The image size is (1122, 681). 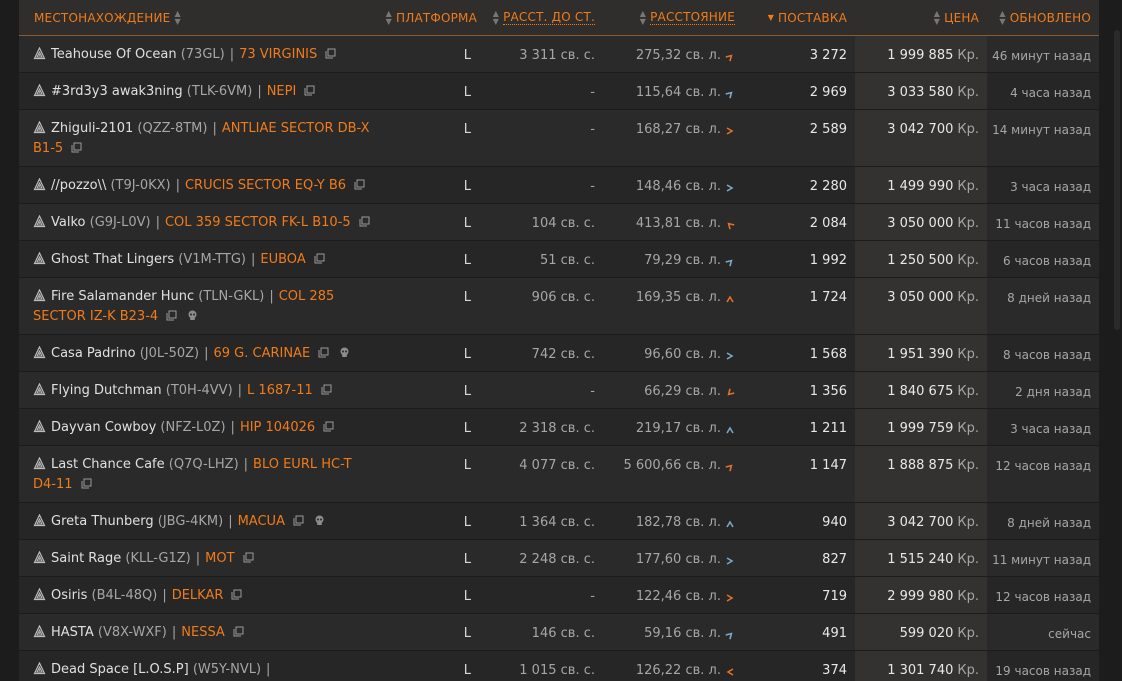 I want to click on system-name: HIP 104026, so click(x=277, y=427).